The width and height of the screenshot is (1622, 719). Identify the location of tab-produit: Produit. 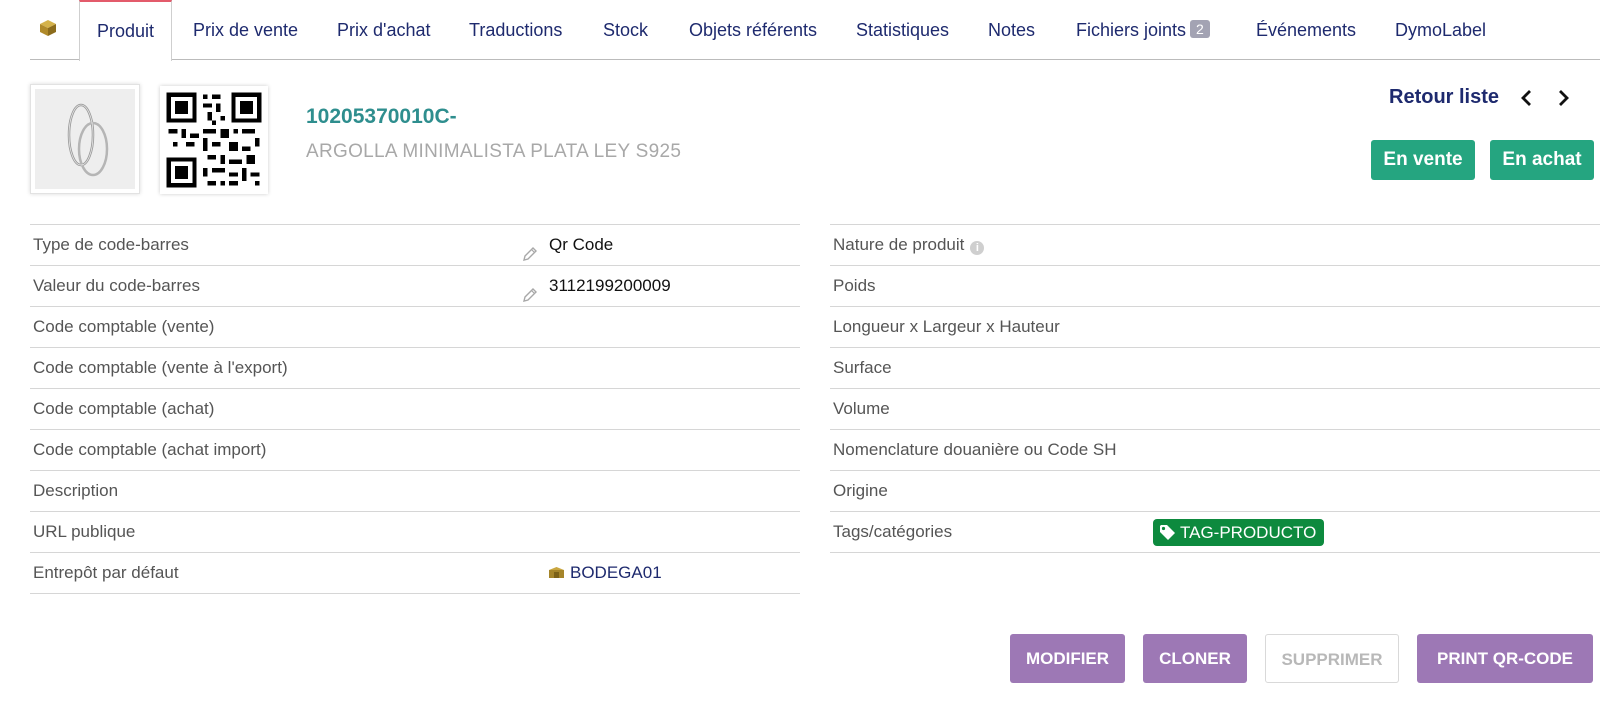
(125, 30).